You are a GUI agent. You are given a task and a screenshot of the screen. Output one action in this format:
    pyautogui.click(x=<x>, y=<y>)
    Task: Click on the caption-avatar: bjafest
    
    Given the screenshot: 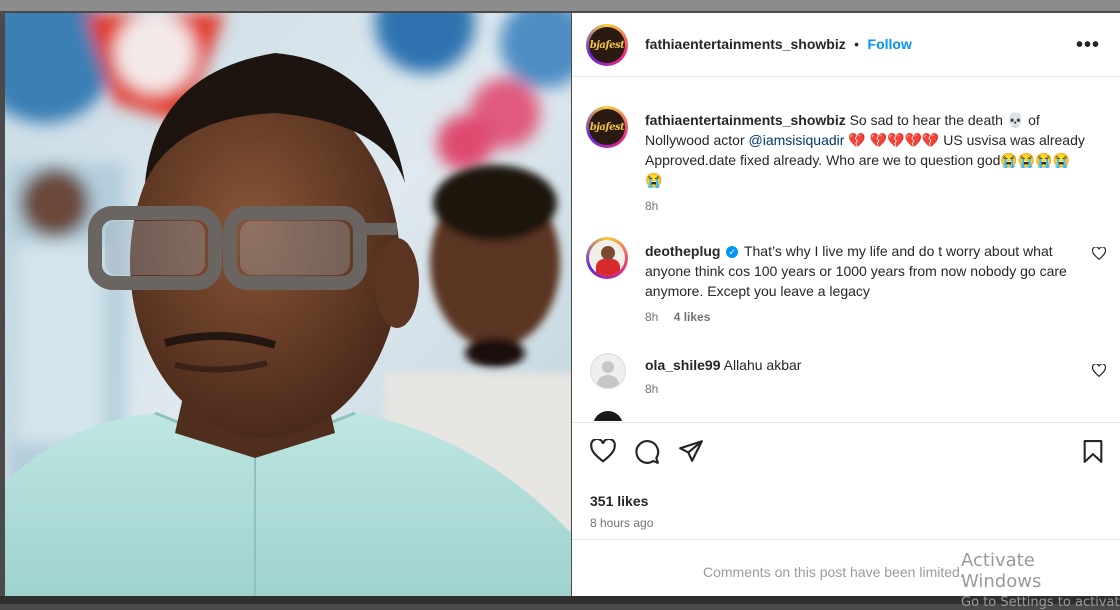 What is the action you would take?
    pyautogui.click(x=607, y=127)
    